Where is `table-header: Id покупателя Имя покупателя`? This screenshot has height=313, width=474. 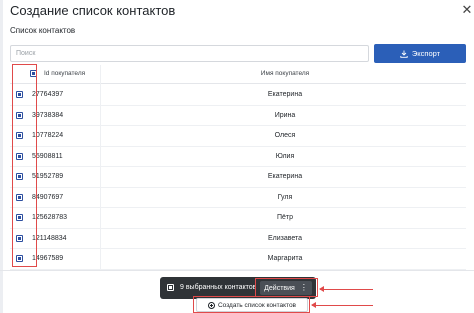 table-header: Id покупателя Имя покупателя is located at coordinates (238, 74).